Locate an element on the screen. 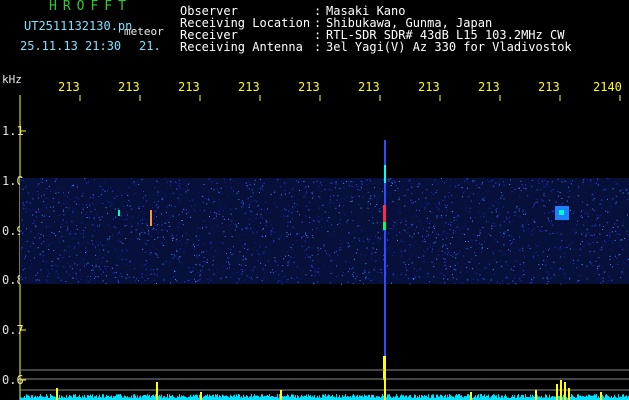  file-name: UT2511132130.pn is located at coordinates (78, 26).